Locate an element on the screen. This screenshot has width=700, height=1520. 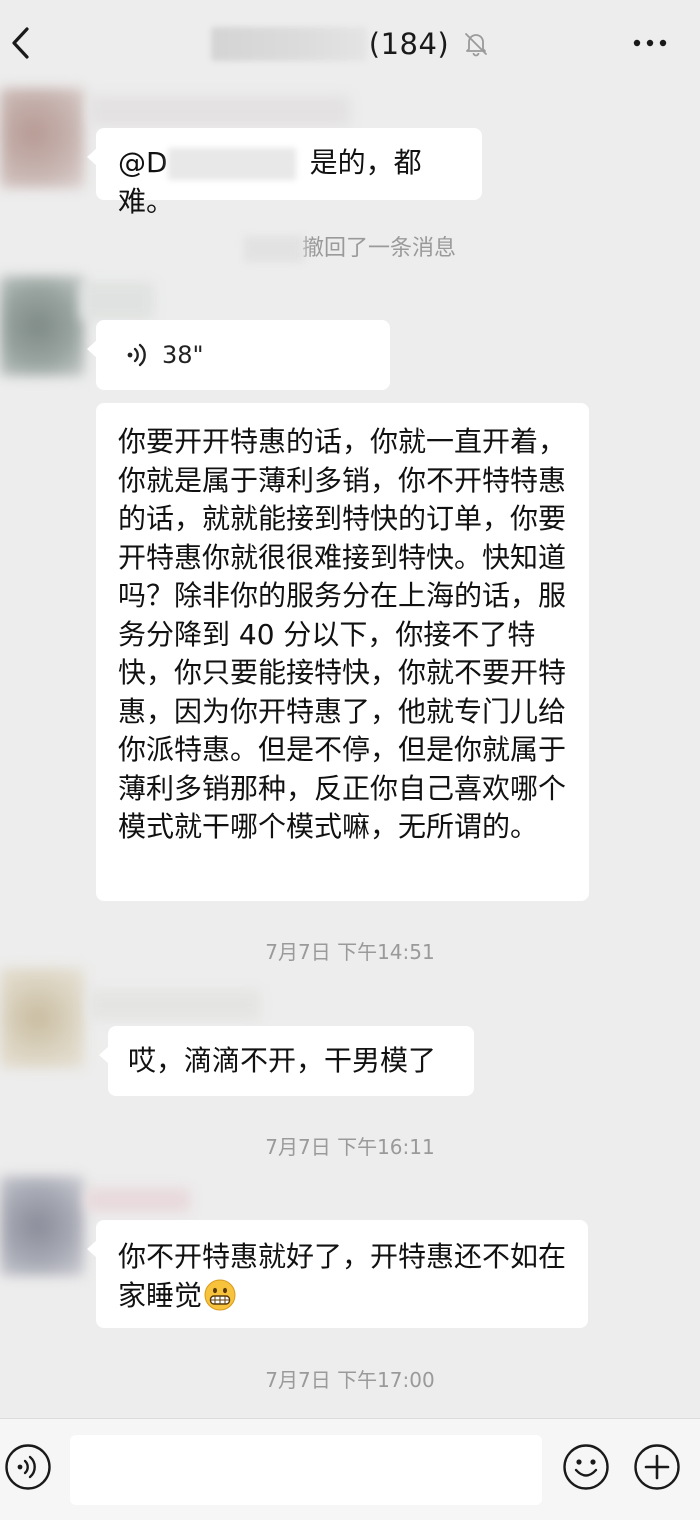
emoji-icon is located at coordinates (586, 1467).